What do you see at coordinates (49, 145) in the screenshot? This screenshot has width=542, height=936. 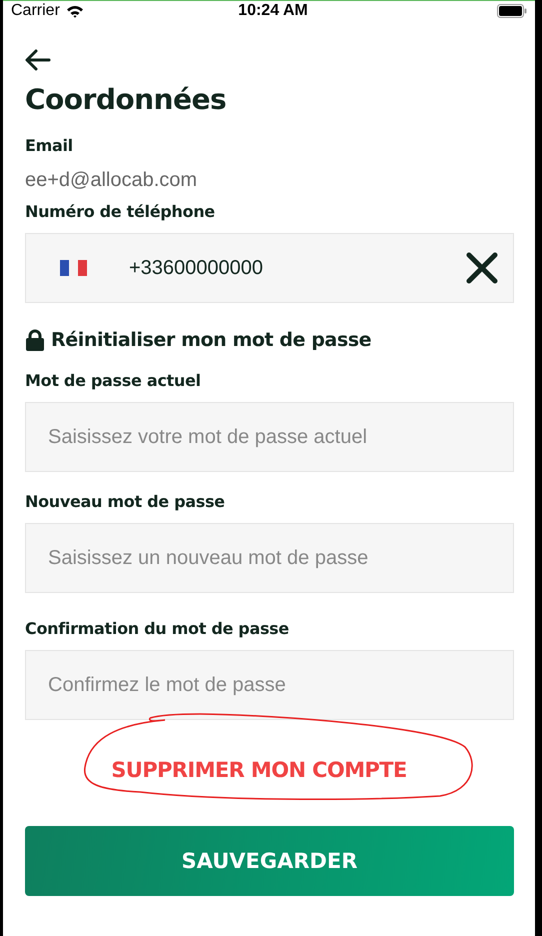 I see `email-label: Email` at bounding box center [49, 145].